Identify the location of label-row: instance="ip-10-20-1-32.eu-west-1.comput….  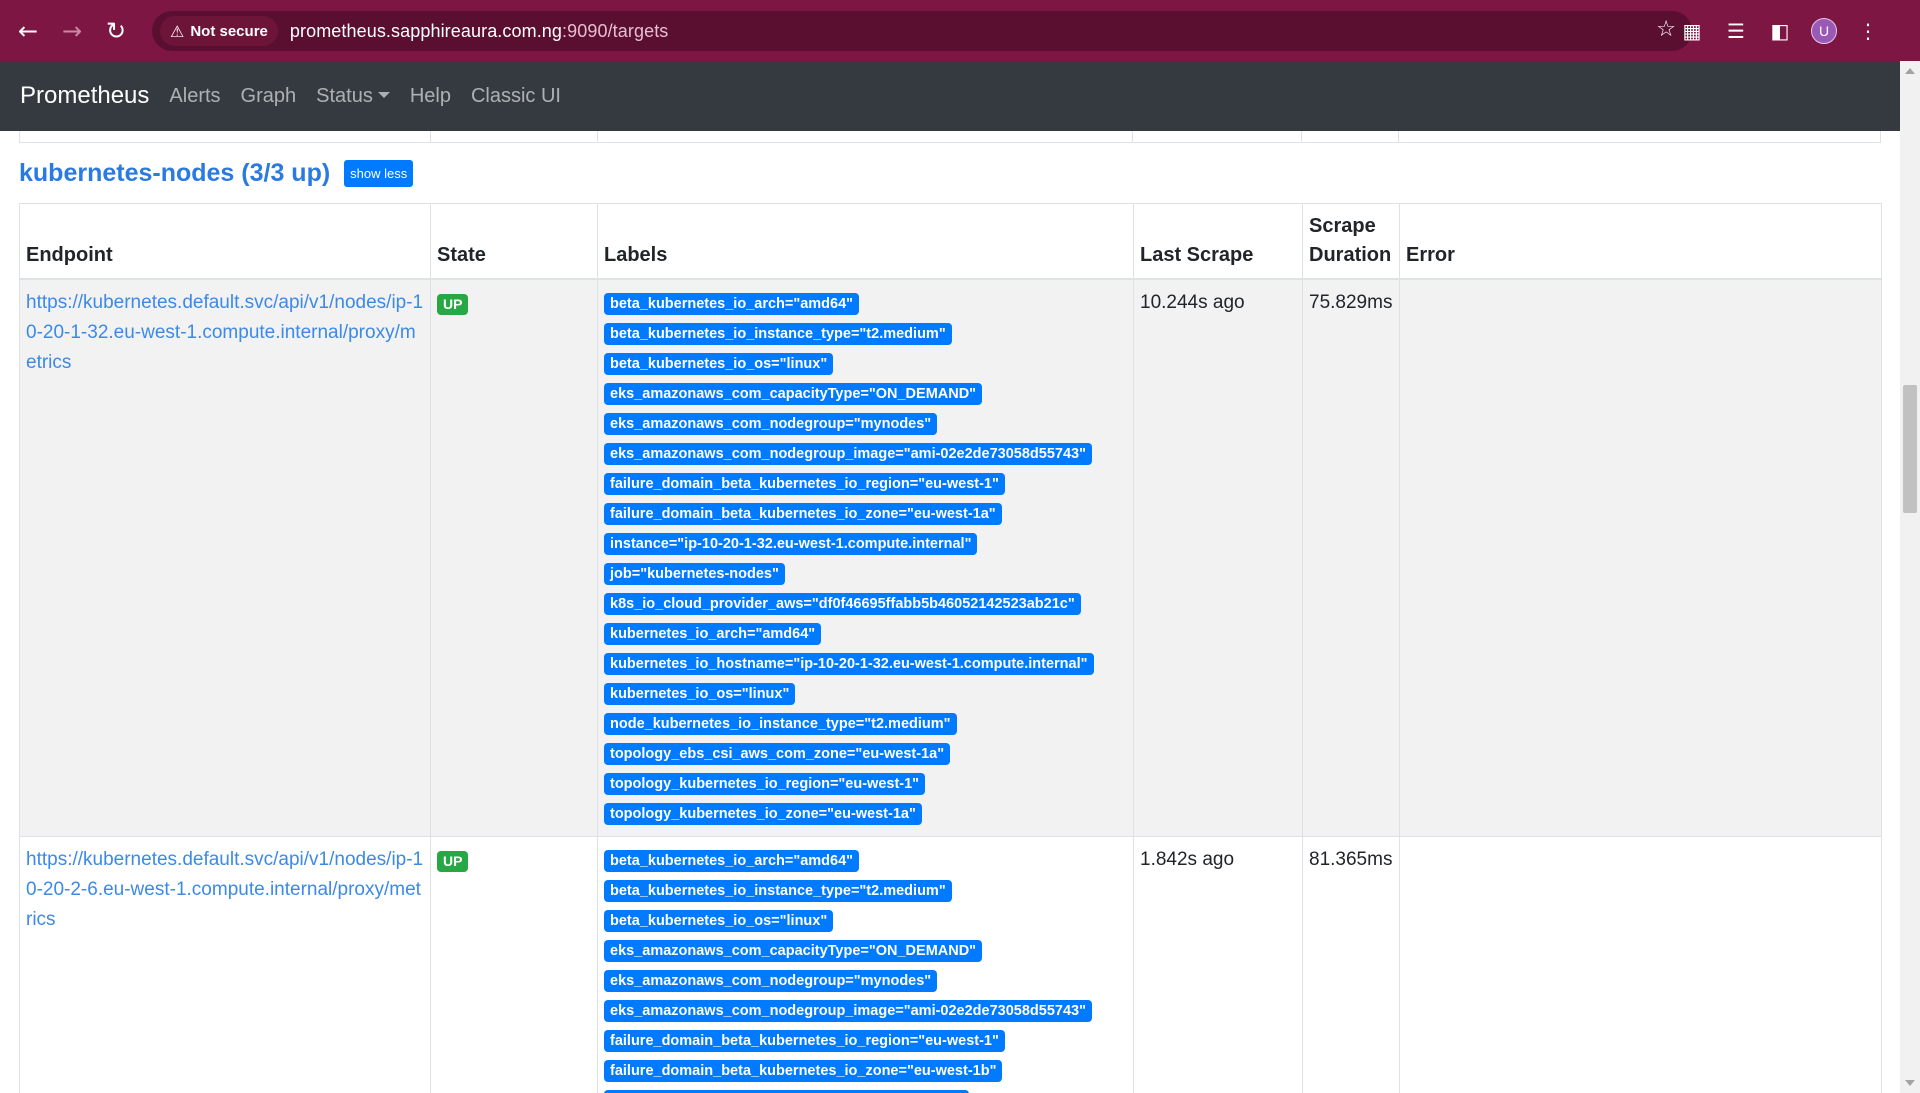
(865, 543).